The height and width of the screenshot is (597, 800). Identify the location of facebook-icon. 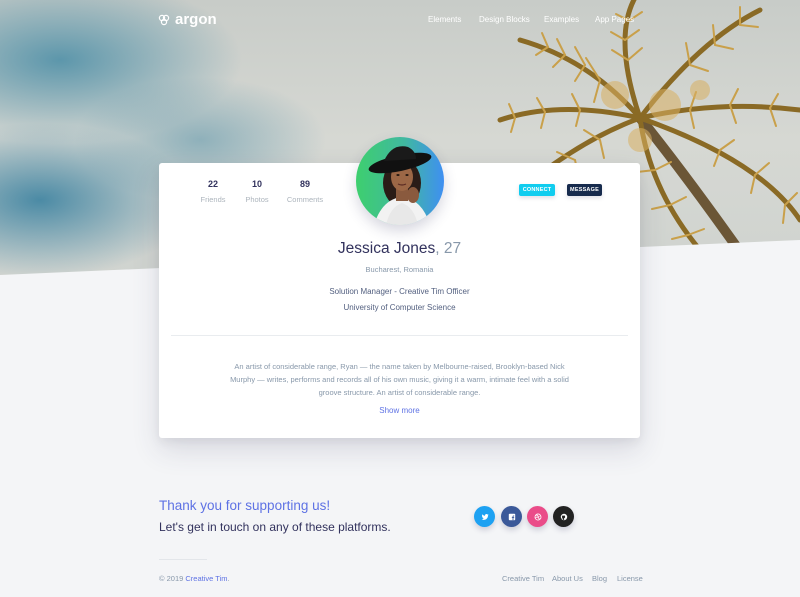
(511, 516).